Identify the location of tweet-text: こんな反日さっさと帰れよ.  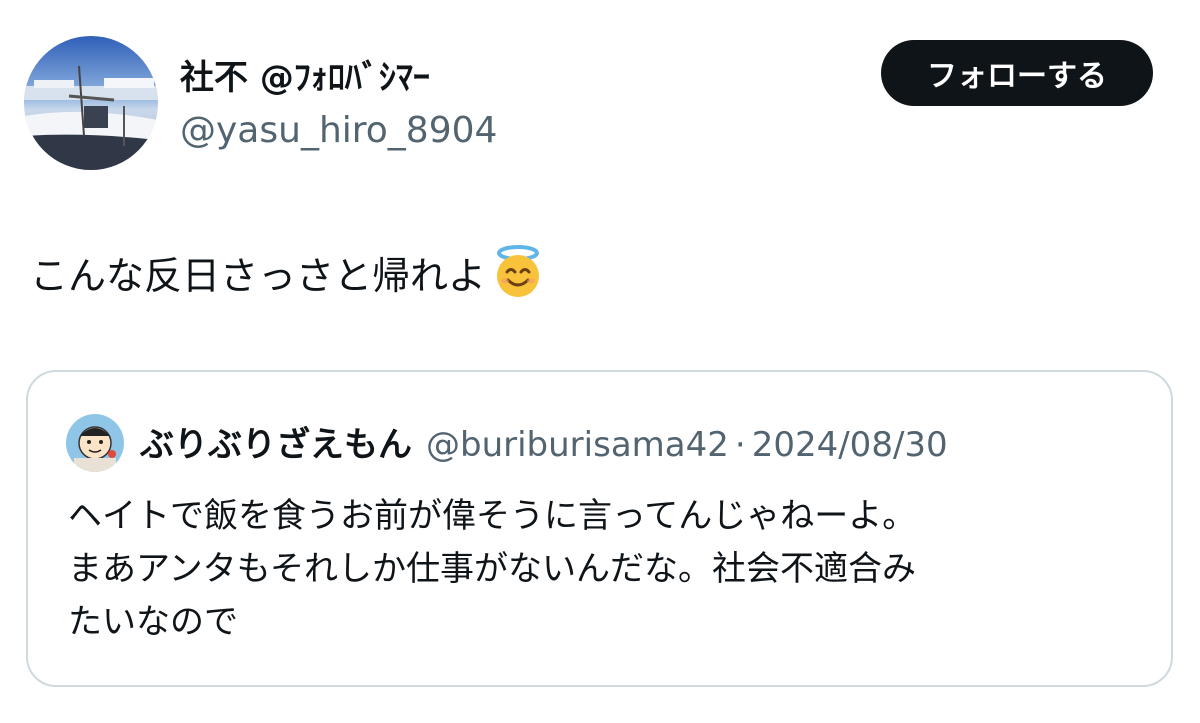
(258, 275).